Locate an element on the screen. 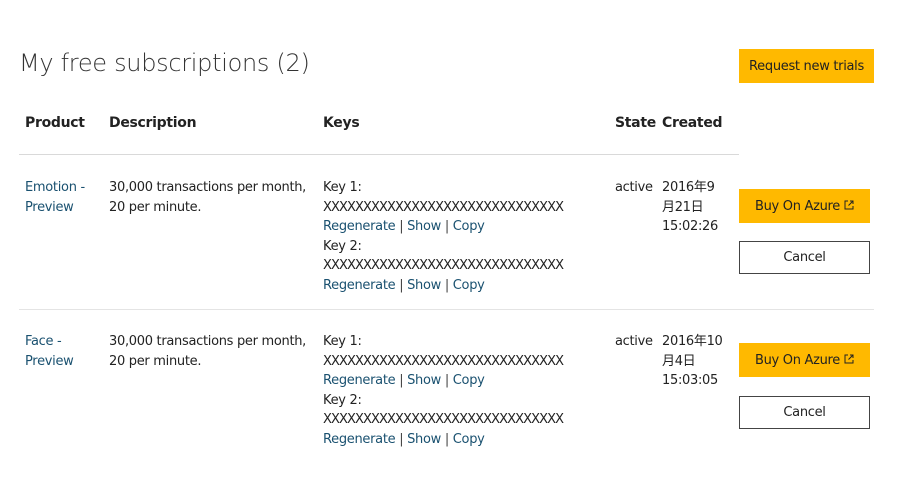 The height and width of the screenshot is (493, 909). product-link: Emotion - Preview is located at coordinates (55, 197).